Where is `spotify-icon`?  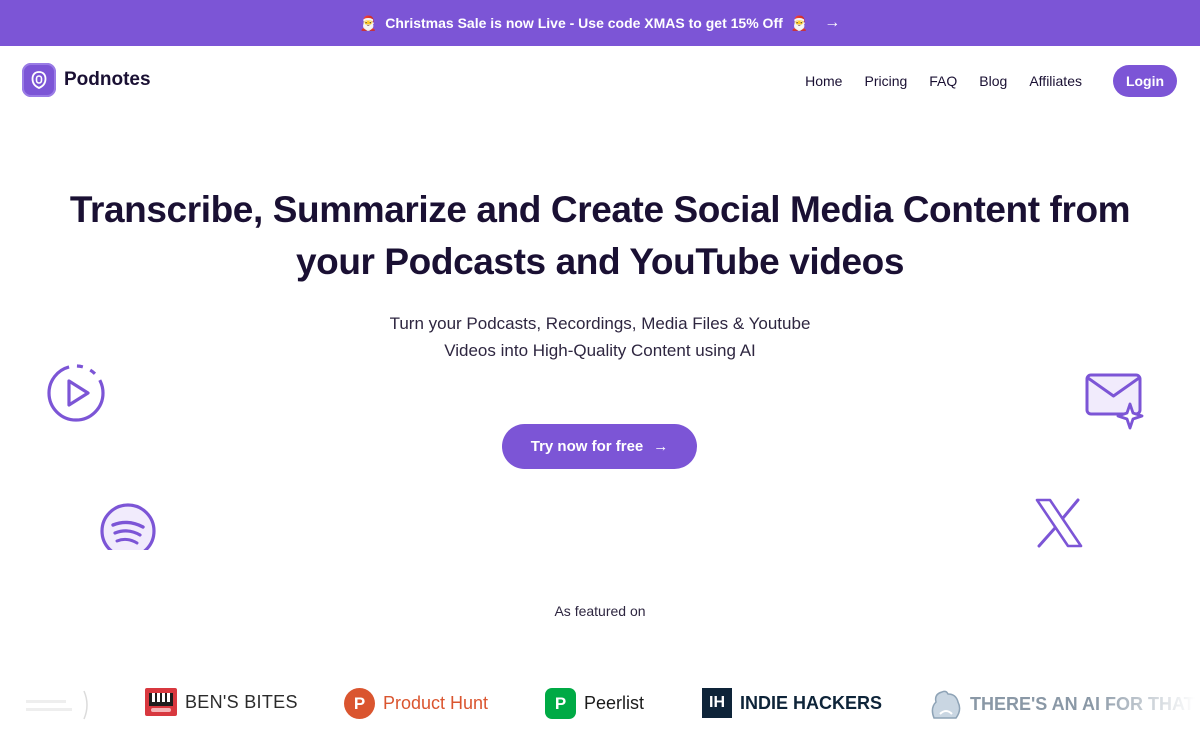
spotify-icon is located at coordinates (128, 526).